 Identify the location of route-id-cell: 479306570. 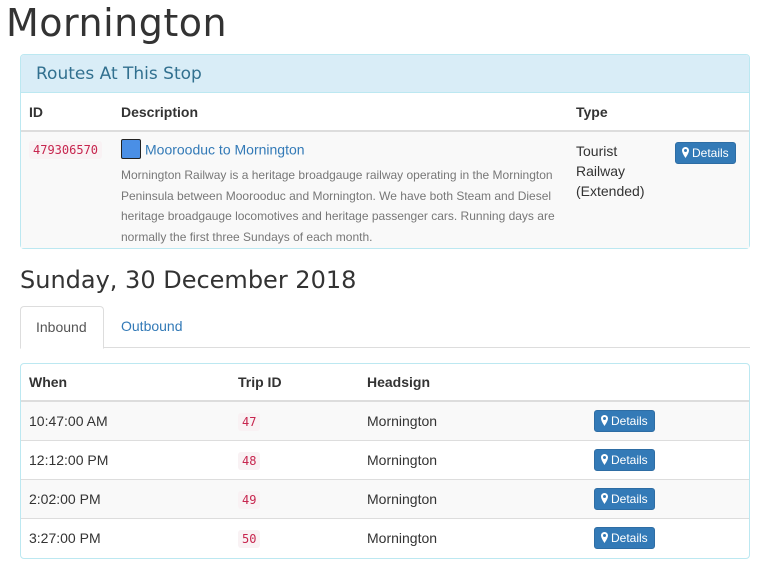
(67, 189).